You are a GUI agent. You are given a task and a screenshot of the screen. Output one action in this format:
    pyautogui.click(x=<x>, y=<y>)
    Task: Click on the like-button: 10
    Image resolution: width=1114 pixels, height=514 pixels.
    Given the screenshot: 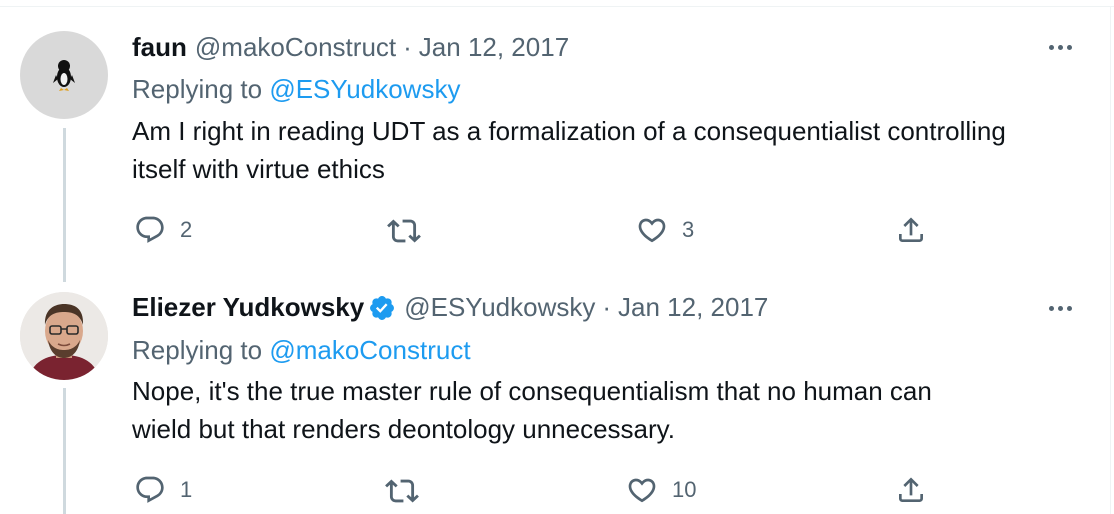 What is the action you would take?
    pyautogui.click(x=661, y=490)
    